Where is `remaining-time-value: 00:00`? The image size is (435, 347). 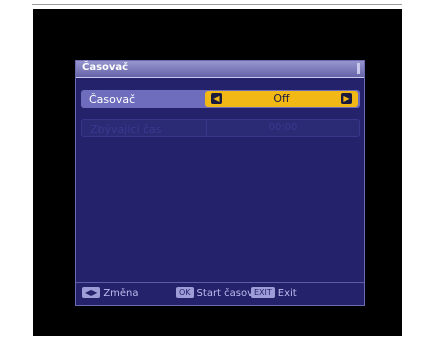 remaining-time-value: 00:00 is located at coordinates (282, 128).